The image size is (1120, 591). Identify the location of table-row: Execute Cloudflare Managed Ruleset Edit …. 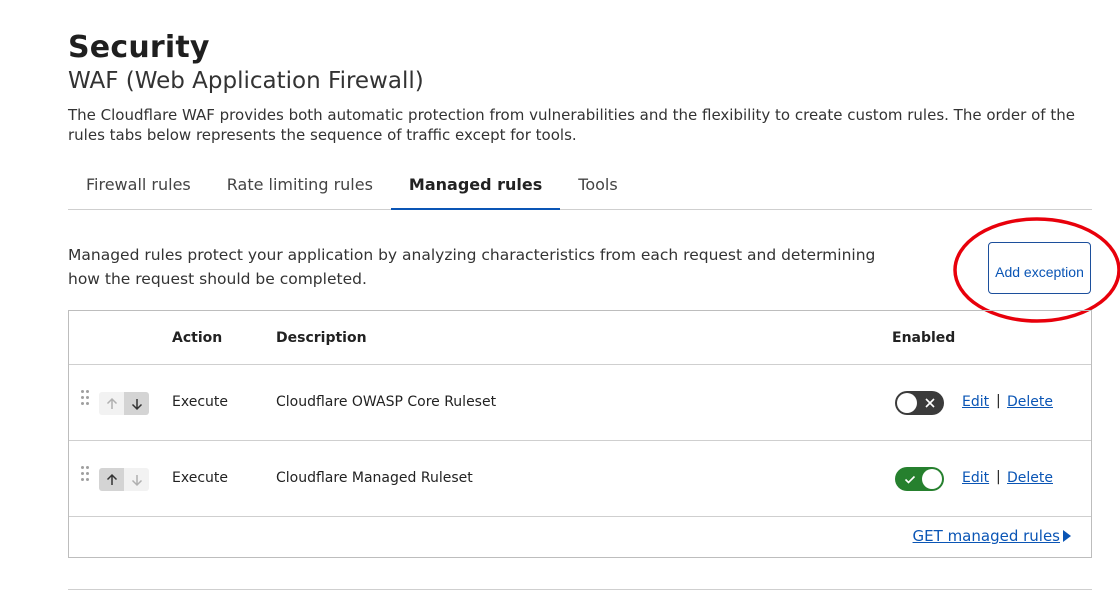
(580, 479).